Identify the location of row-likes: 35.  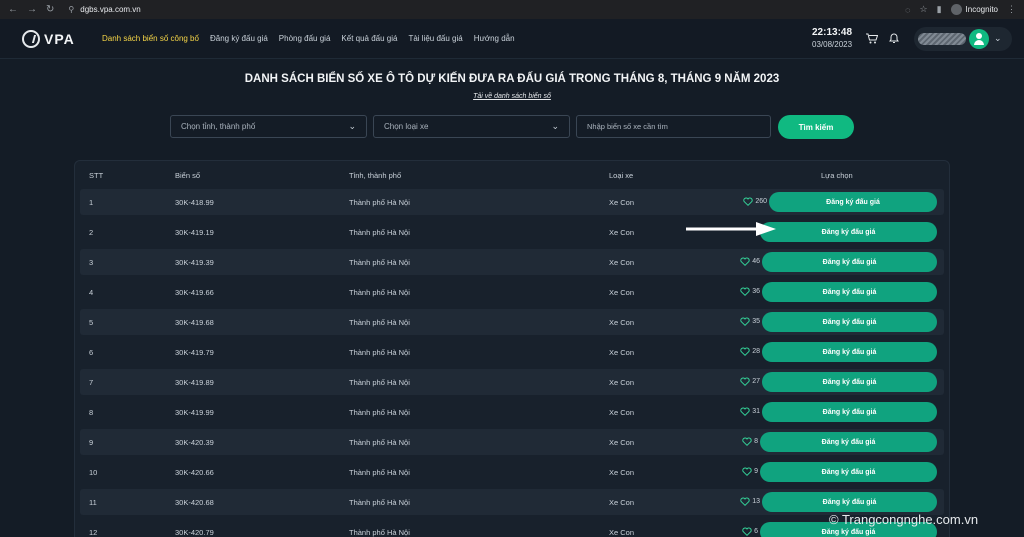
(750, 321).